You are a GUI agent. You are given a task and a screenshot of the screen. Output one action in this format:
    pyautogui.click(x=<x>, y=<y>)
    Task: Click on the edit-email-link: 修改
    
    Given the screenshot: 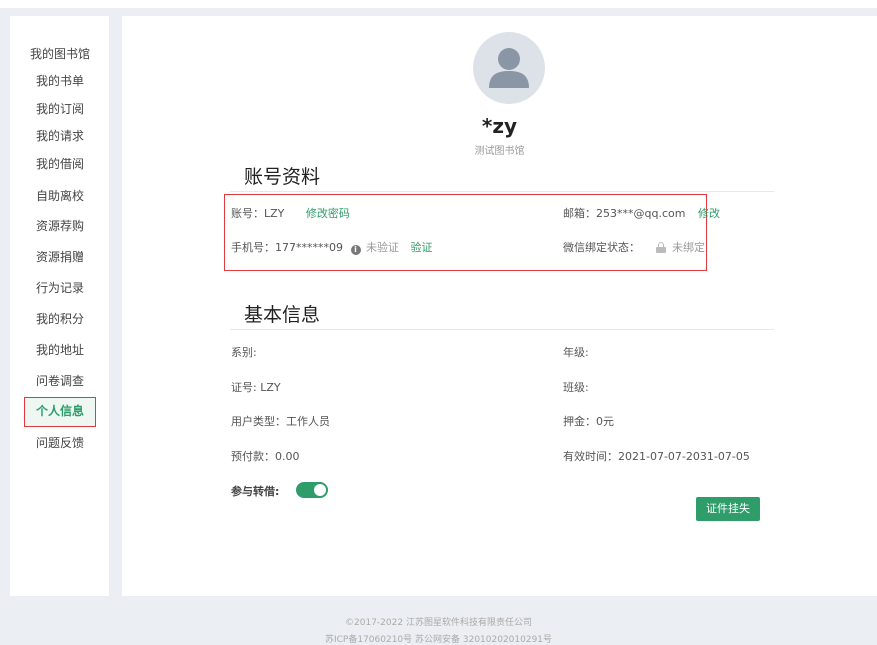 What is the action you would take?
    pyautogui.click(x=709, y=213)
    